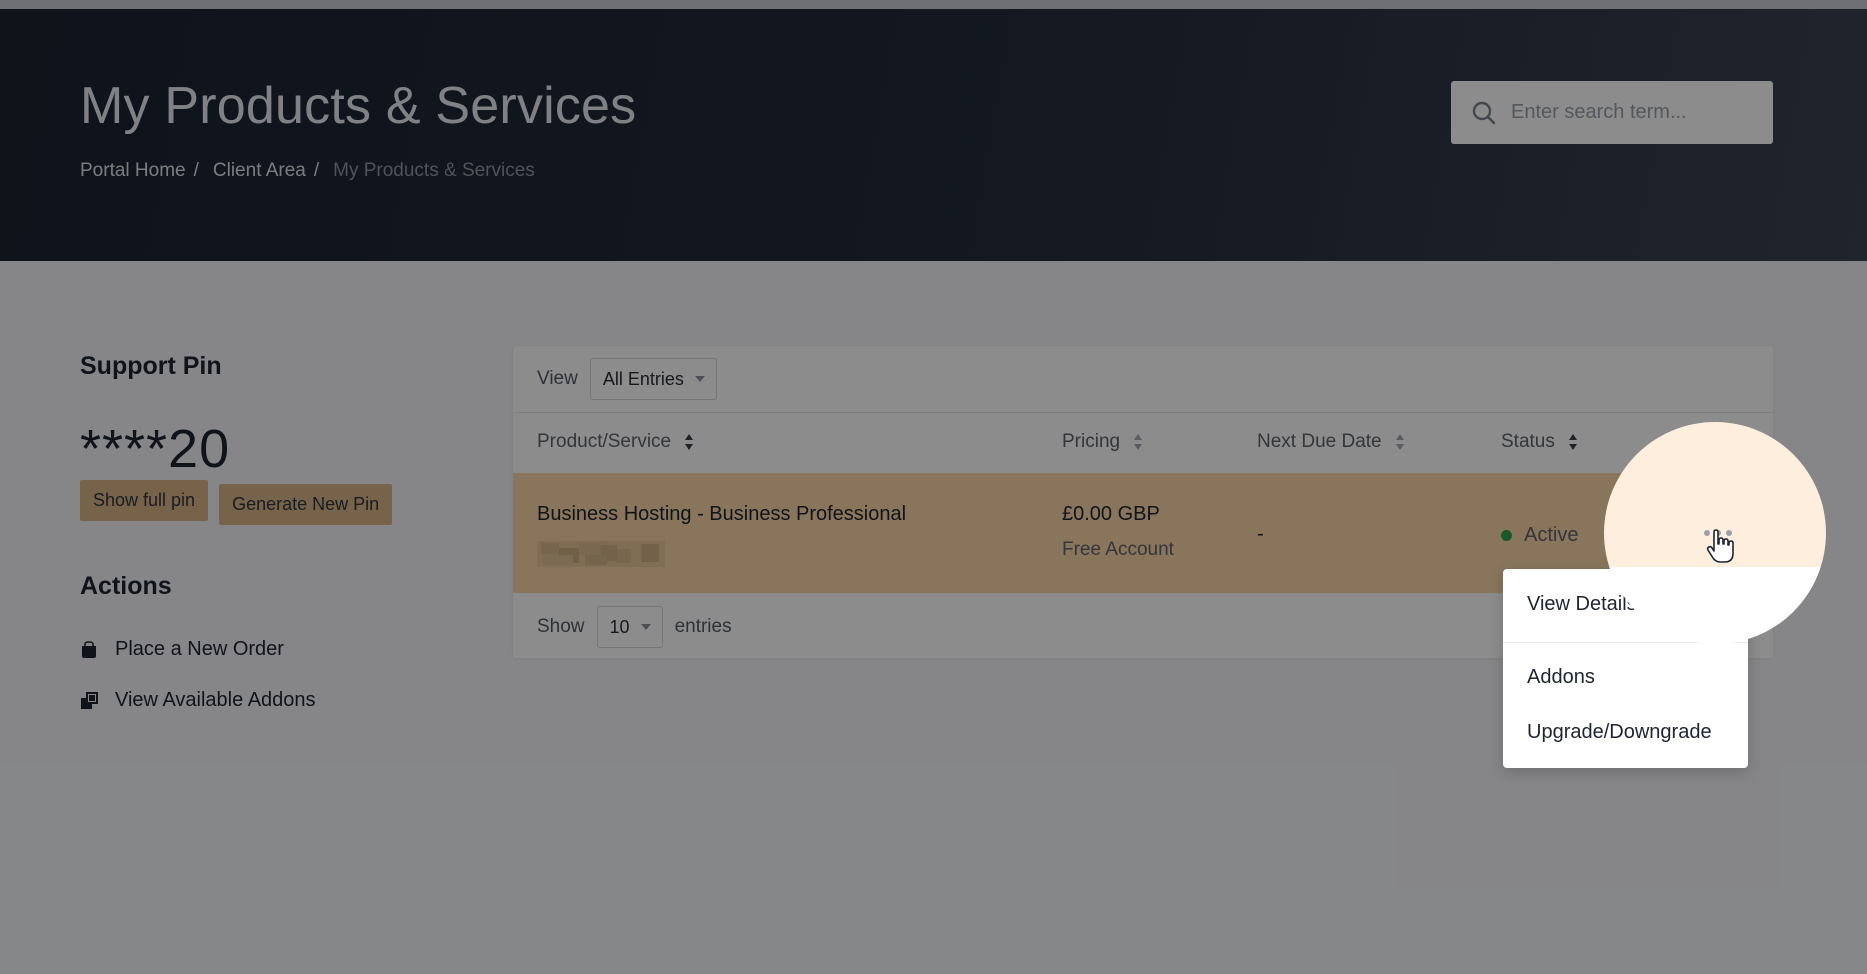  Describe the element at coordinates (1551, 535) in the screenshot. I see `status-label: Active` at that location.